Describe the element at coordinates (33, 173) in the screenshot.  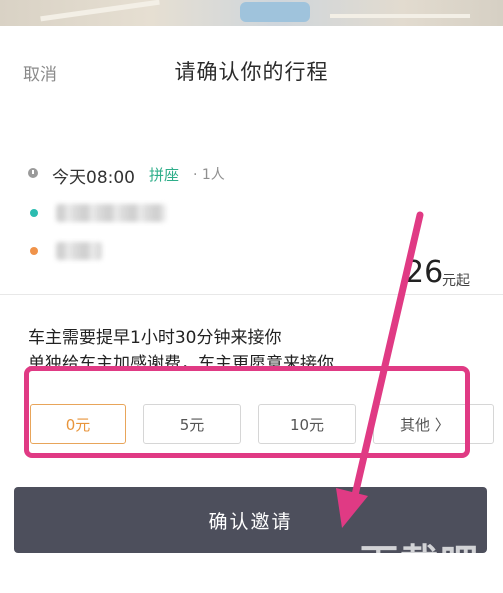
I see `clock-icon` at that location.